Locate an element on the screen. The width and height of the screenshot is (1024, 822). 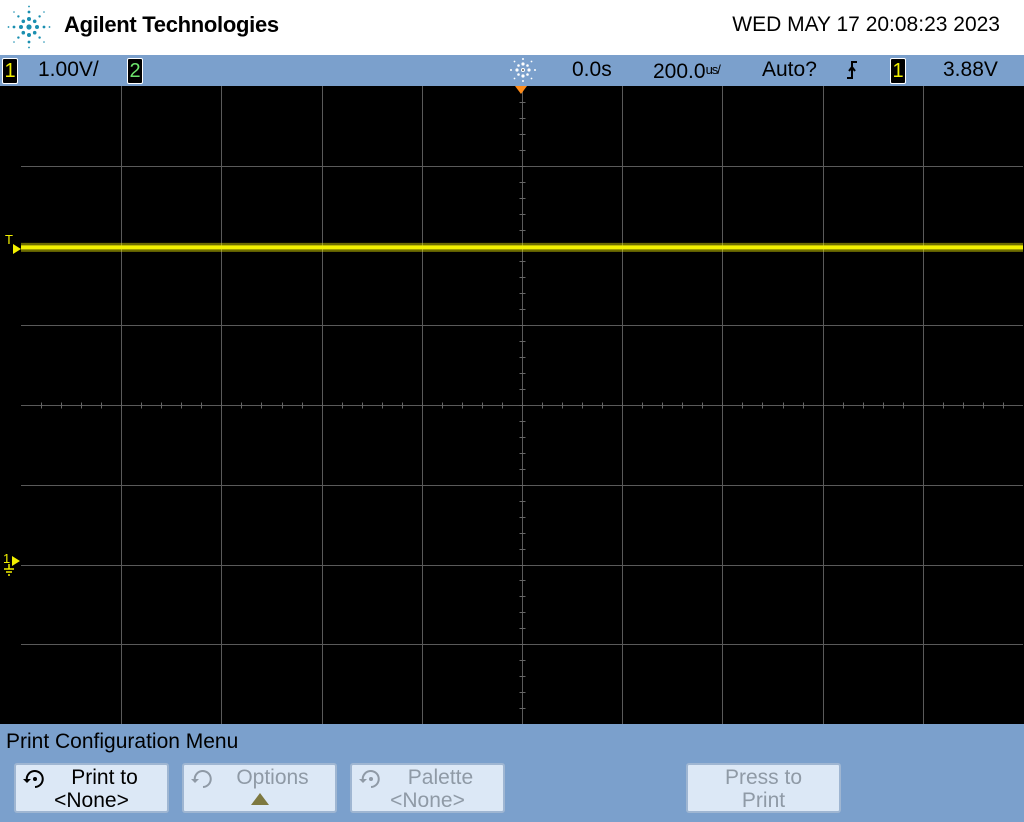
channel-1-badge: 1 is located at coordinates (10, 71).